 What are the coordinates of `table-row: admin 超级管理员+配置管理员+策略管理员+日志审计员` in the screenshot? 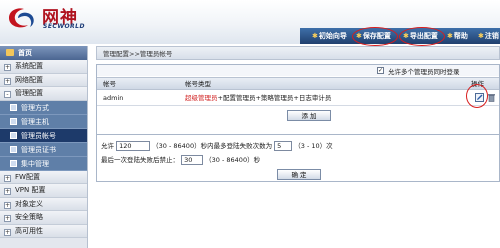 It's located at (298, 96).